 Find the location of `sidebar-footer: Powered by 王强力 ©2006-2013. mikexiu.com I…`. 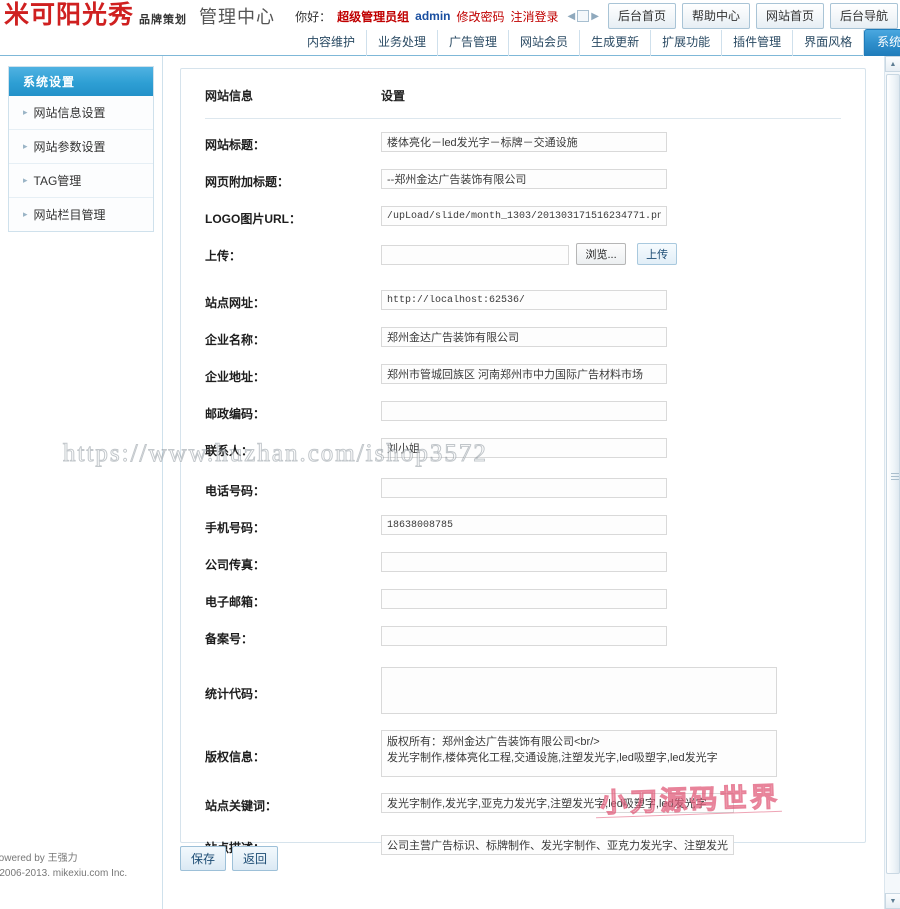

sidebar-footer: Powered by 王强力 ©2006-2013. mikexiu.com I… is located at coordinates (81, 866).